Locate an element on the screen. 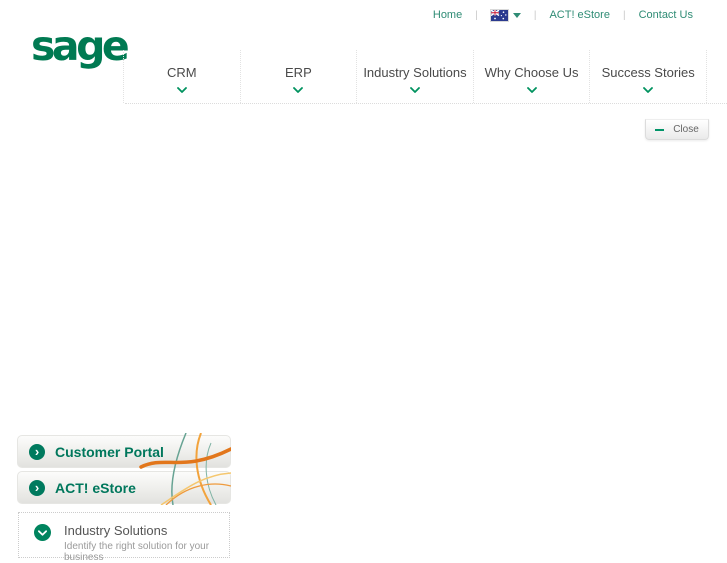  nav-label: Why Choose Us is located at coordinates (531, 72).